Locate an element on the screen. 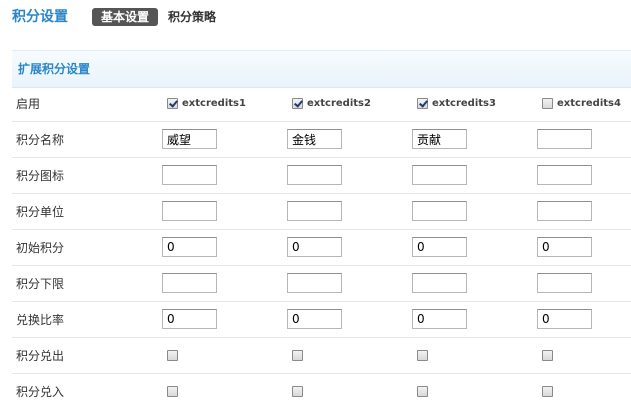 The image size is (631, 410). panel-title: 扩展积分设置 is located at coordinates (54, 69).